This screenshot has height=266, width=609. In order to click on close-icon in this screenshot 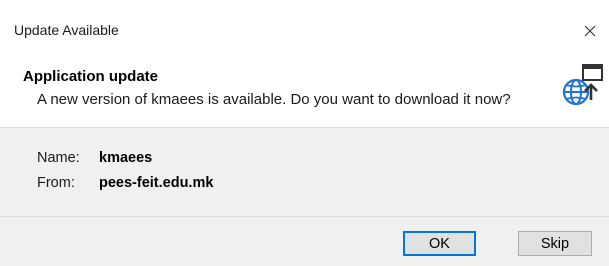, I will do `click(590, 31)`.